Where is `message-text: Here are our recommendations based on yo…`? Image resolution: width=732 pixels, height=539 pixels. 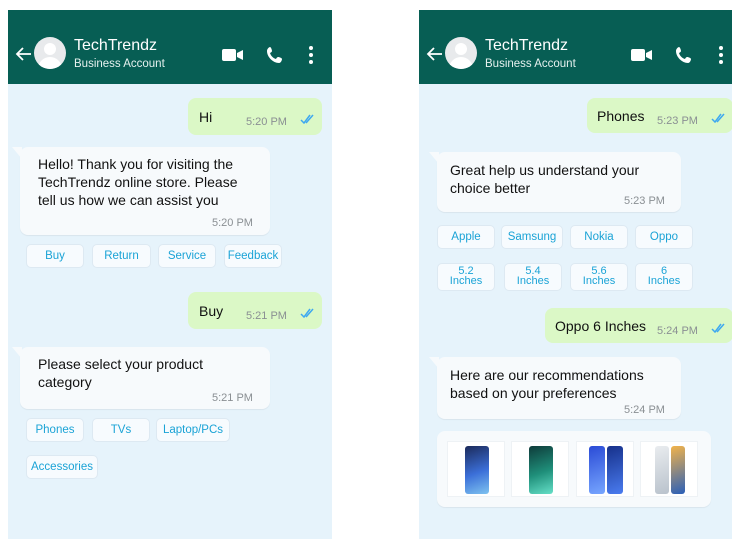 message-text: Here are our recommendations based on yo… is located at coordinates (547, 384).